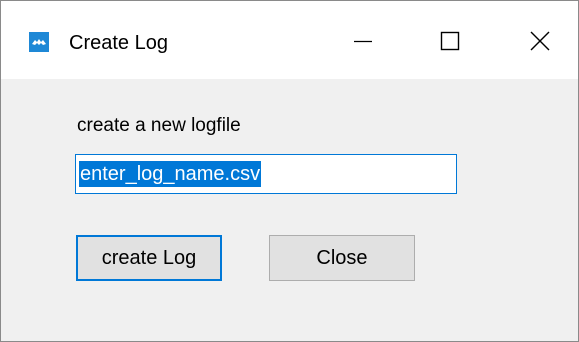 This screenshot has width=579, height=342. I want to click on maximize-icon, so click(450, 41).